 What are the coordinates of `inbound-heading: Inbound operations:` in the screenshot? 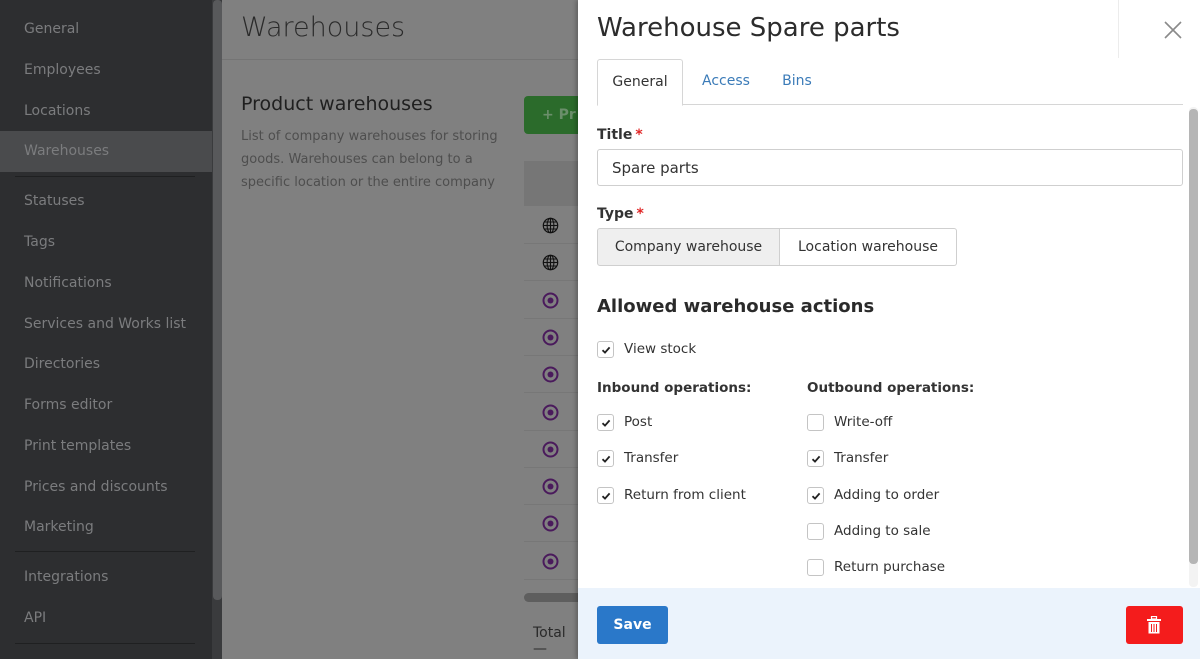 It's located at (674, 388).